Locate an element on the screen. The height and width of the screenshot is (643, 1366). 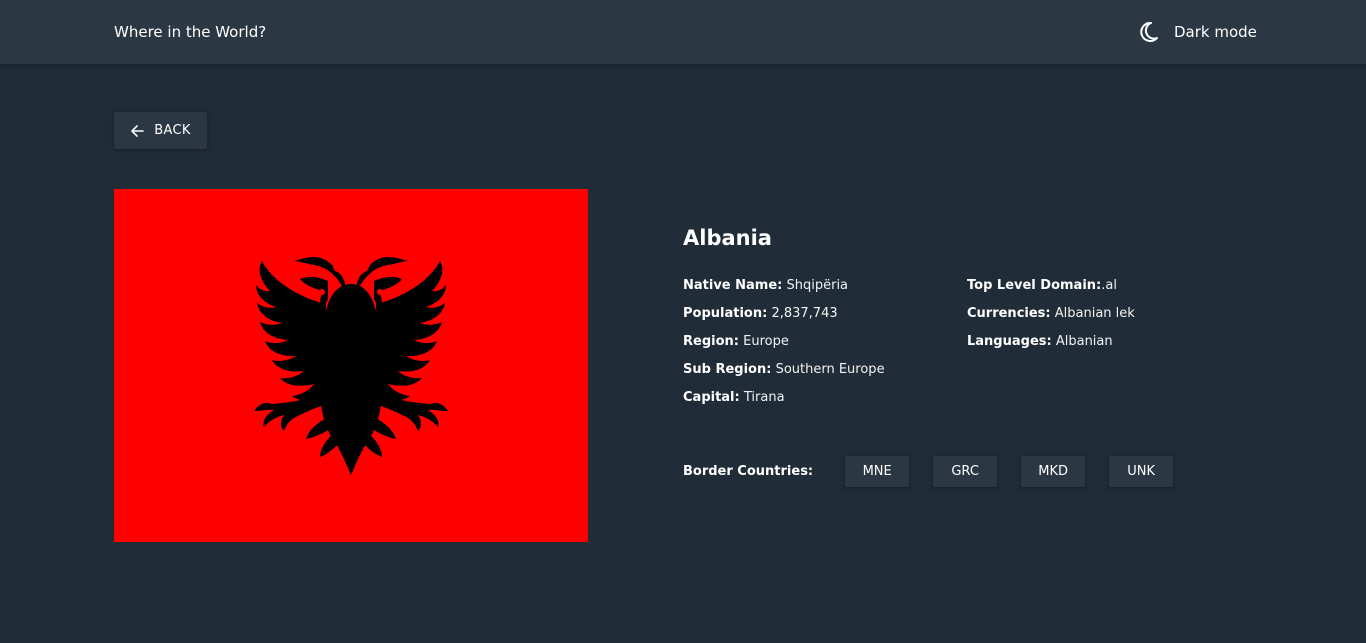
dark-mode-toggle: Dark mode is located at coordinates (1198, 32).